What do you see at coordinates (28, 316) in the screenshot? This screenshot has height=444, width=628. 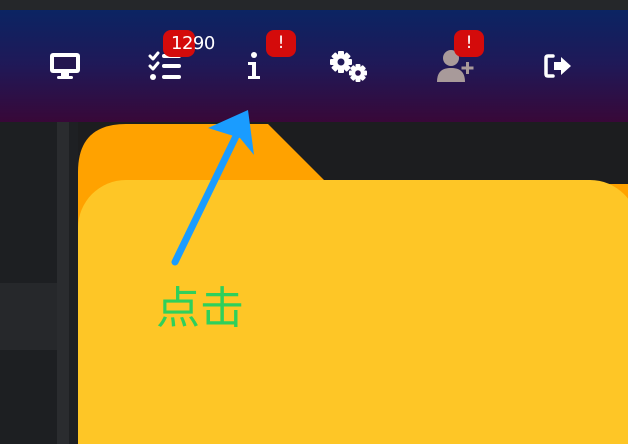 I see `sidebar-selected-row` at bounding box center [28, 316].